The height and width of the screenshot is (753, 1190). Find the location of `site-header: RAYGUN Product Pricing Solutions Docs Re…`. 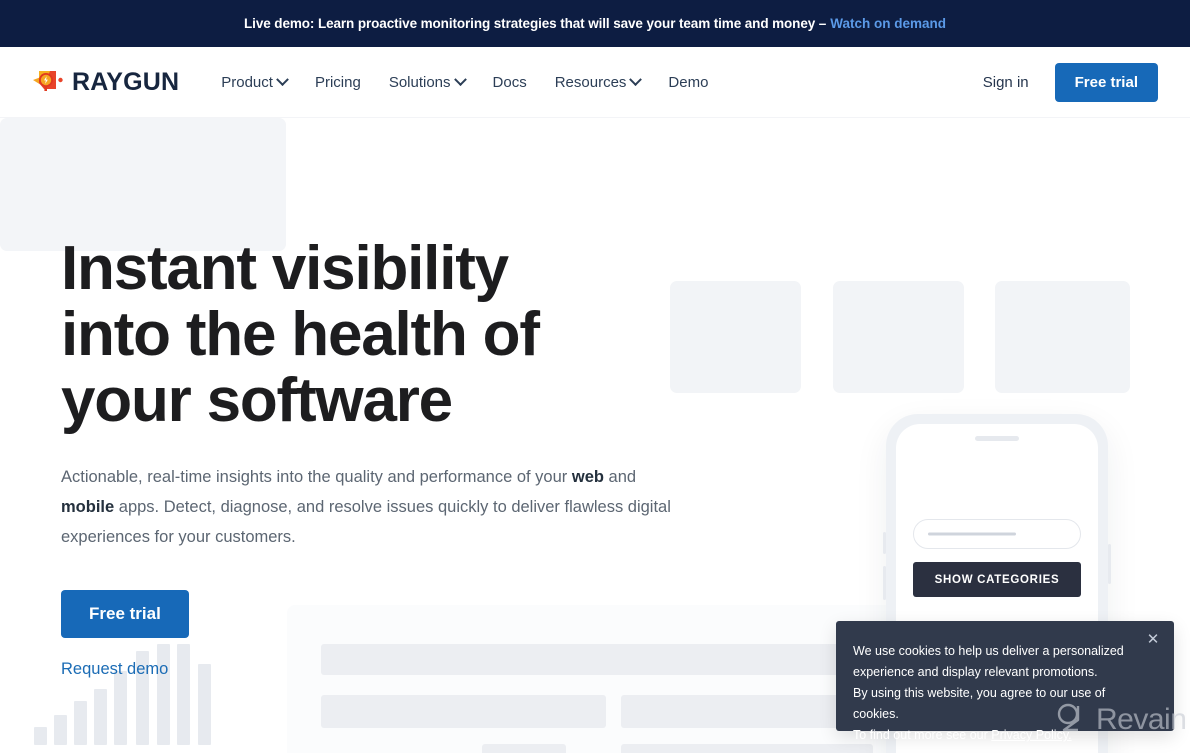

site-header: RAYGUN Product Pricing Solutions Docs Re… is located at coordinates (595, 82).